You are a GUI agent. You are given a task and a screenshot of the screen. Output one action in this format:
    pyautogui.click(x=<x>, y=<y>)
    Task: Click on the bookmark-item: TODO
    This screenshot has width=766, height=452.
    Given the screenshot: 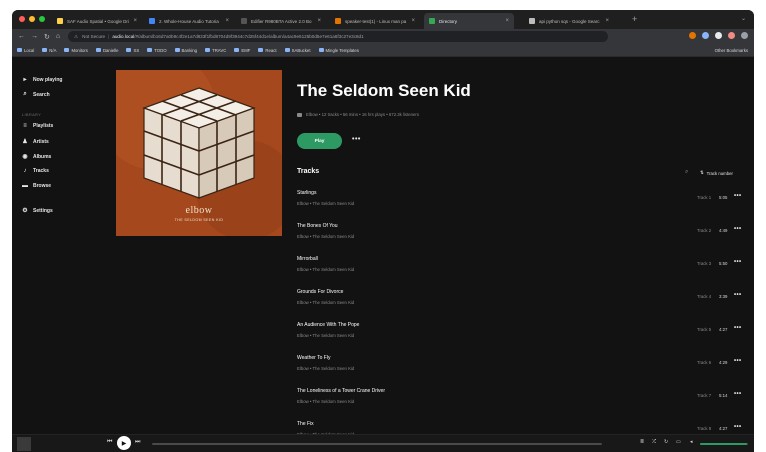 What is the action you would take?
    pyautogui.click(x=157, y=50)
    